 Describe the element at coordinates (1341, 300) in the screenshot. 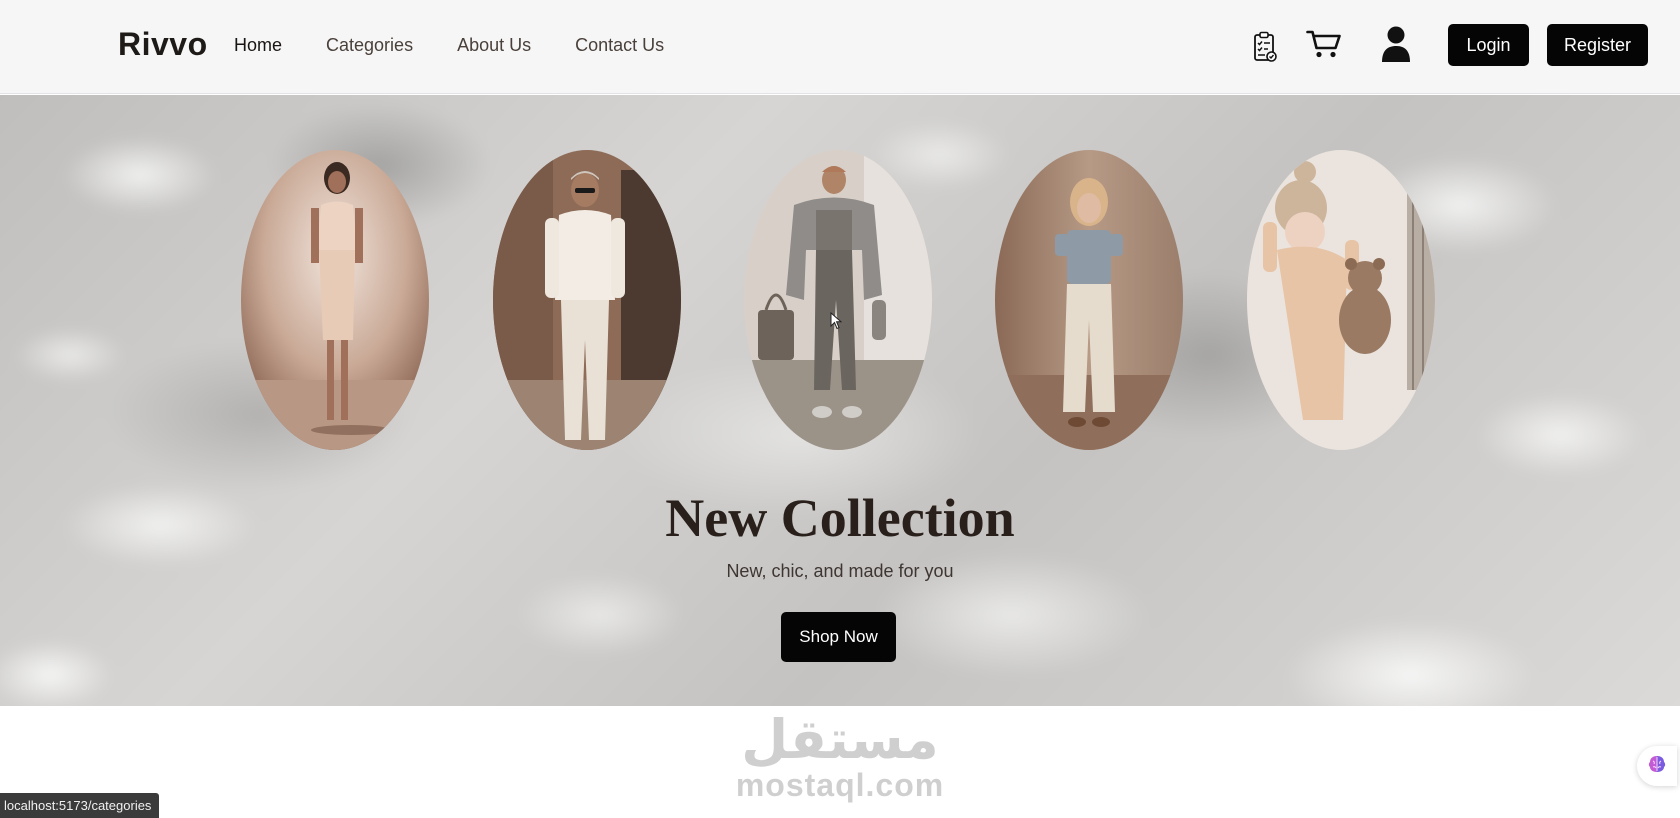

I see `collection-image-baby` at that location.